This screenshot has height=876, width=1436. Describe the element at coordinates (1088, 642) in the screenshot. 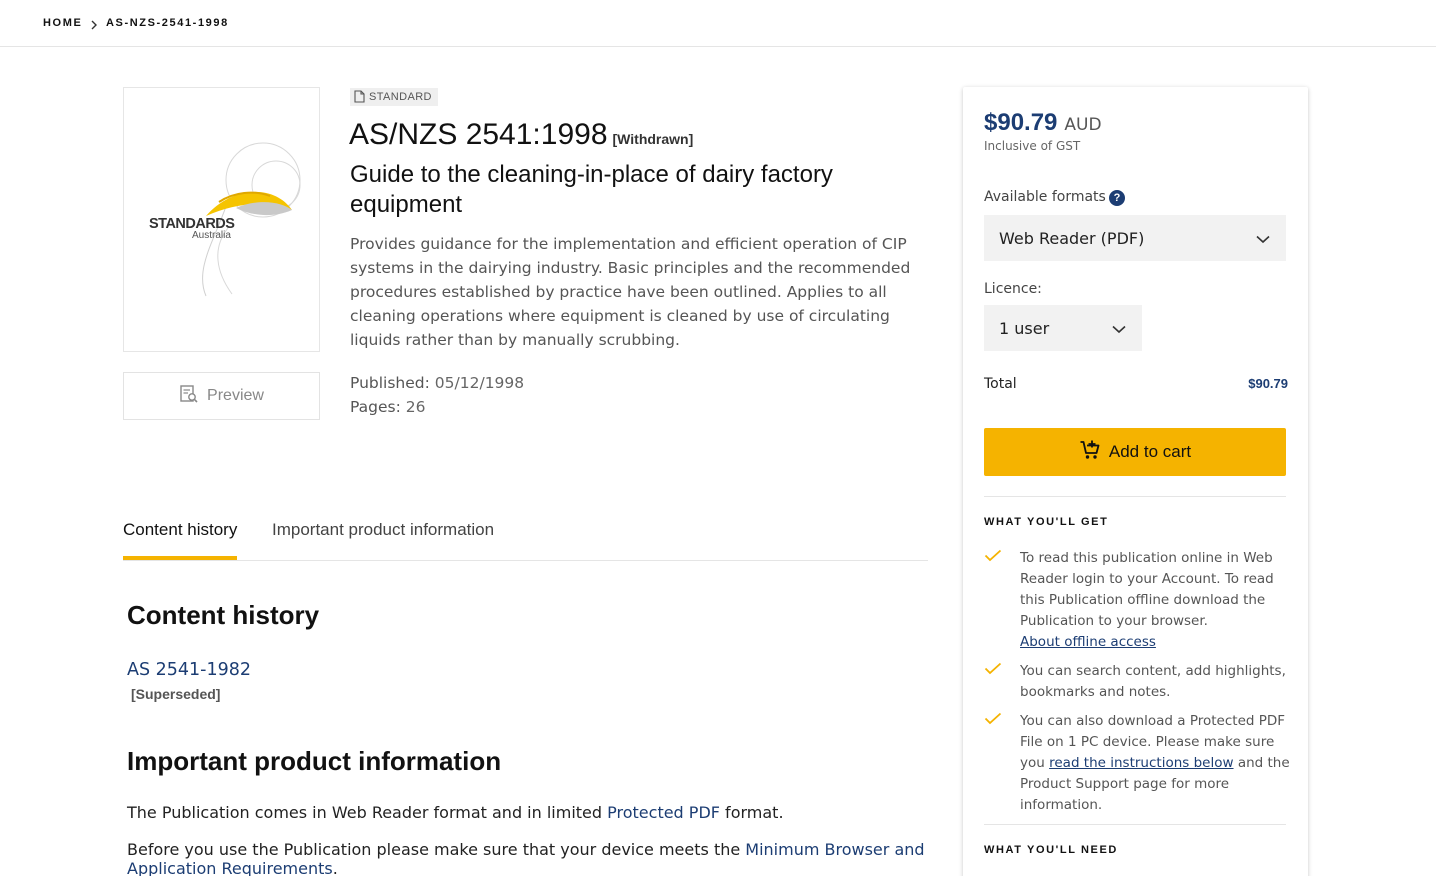

I see `offline-access-link: About offline access` at that location.